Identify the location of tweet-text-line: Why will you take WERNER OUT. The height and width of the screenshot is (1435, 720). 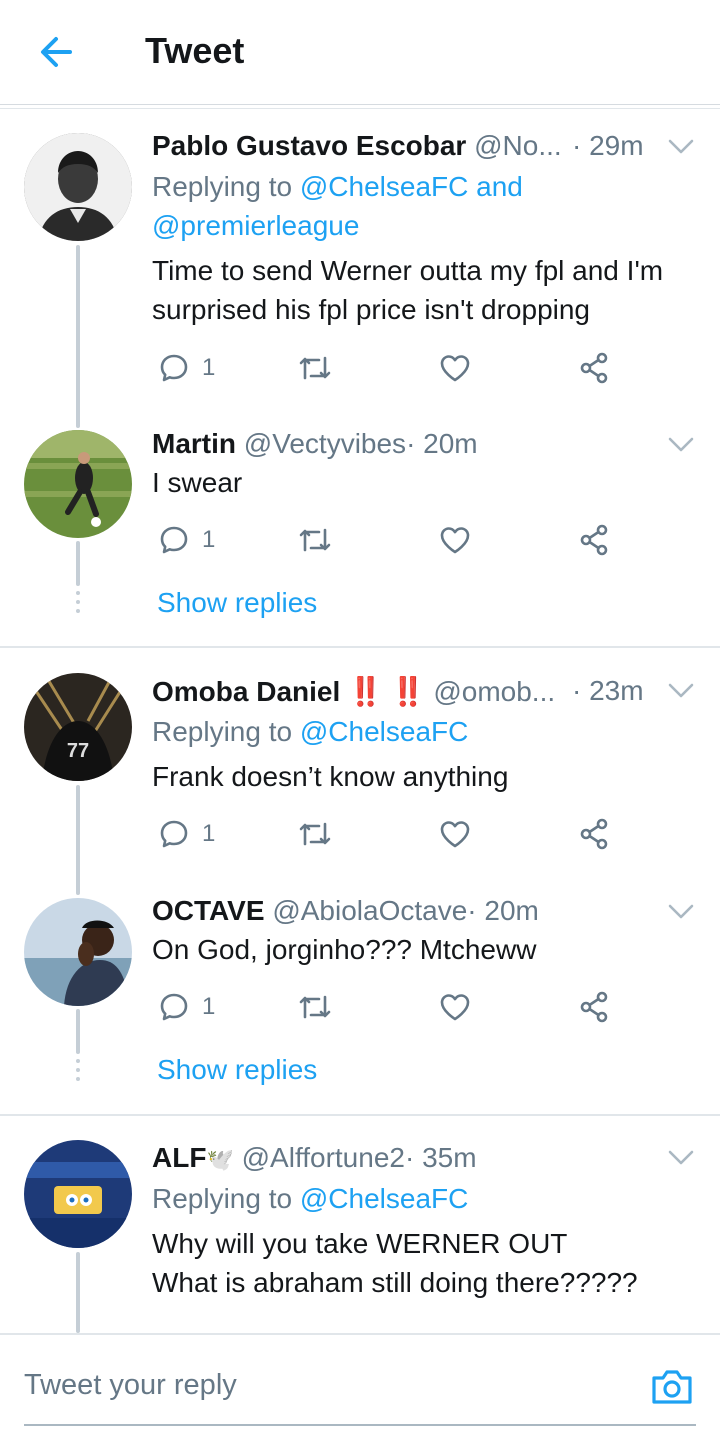
(360, 1243).